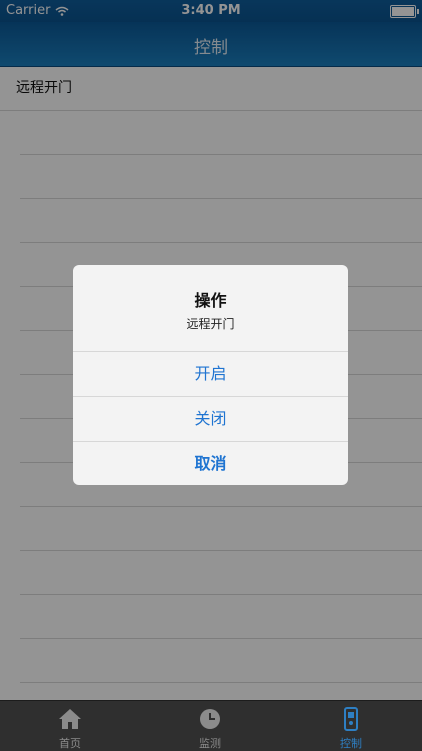 Image resolution: width=422 pixels, height=751 pixels. I want to click on clock-icon, so click(210, 719).